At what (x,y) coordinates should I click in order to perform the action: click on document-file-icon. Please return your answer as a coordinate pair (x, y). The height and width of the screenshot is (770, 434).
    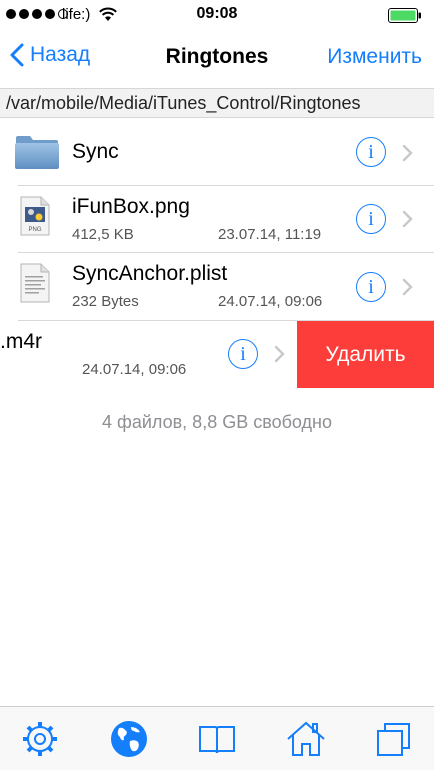
    Looking at the image, I should click on (35, 283).